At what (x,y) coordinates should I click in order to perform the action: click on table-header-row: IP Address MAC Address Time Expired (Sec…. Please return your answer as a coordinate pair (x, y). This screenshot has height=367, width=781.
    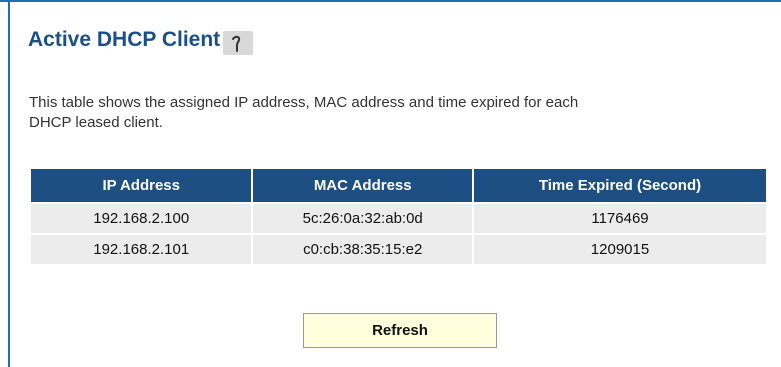
    Looking at the image, I should click on (398, 185).